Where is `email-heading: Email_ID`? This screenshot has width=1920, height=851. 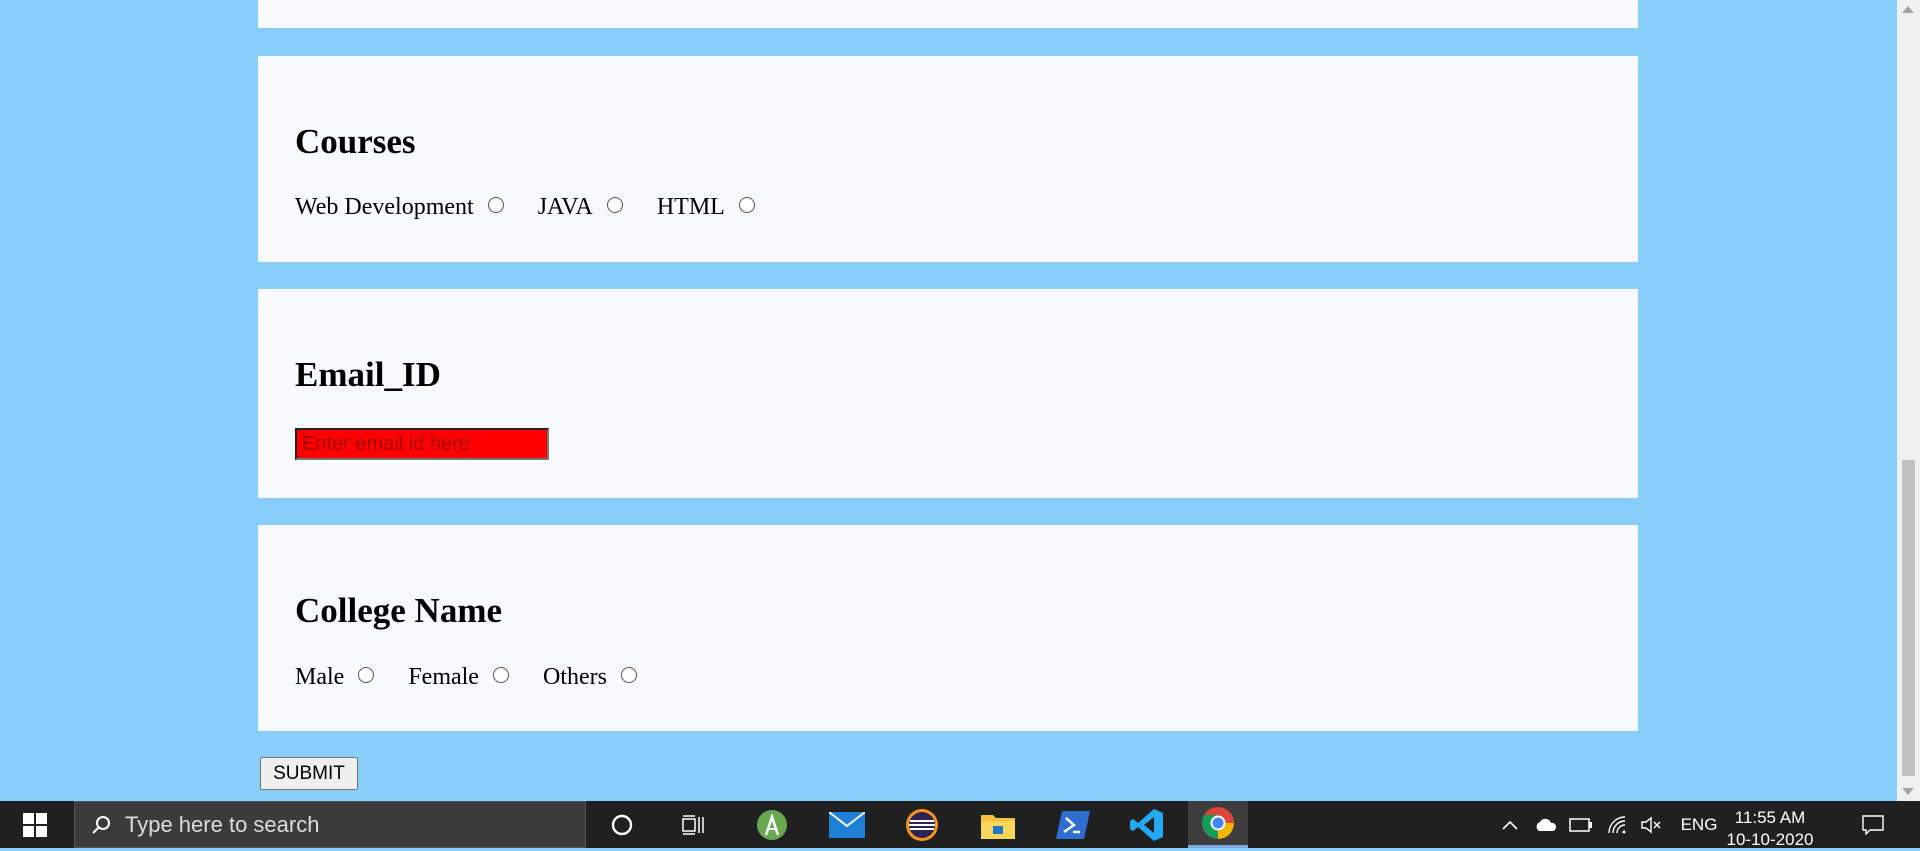 email-heading: Email_ID is located at coordinates (368, 374).